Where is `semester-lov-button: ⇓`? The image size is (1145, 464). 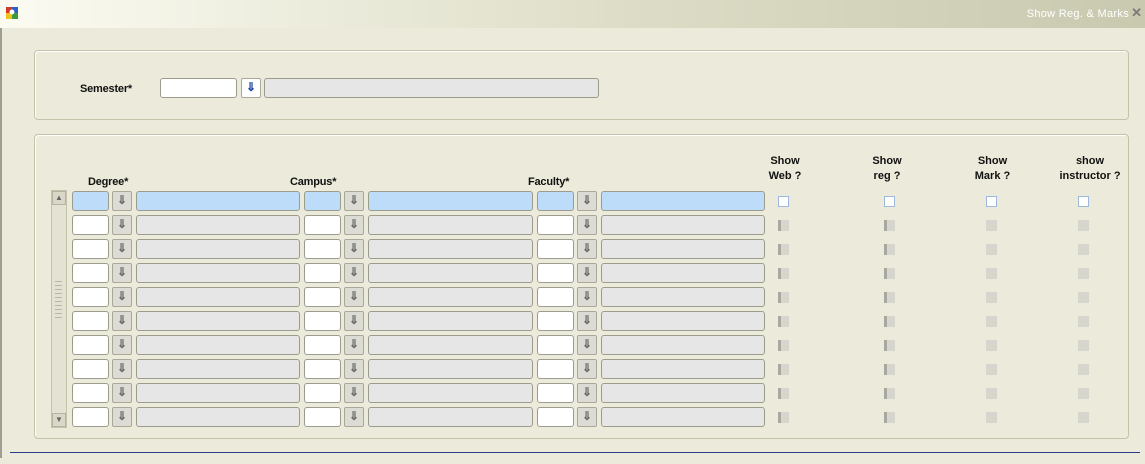 semester-lov-button: ⇓ is located at coordinates (251, 88).